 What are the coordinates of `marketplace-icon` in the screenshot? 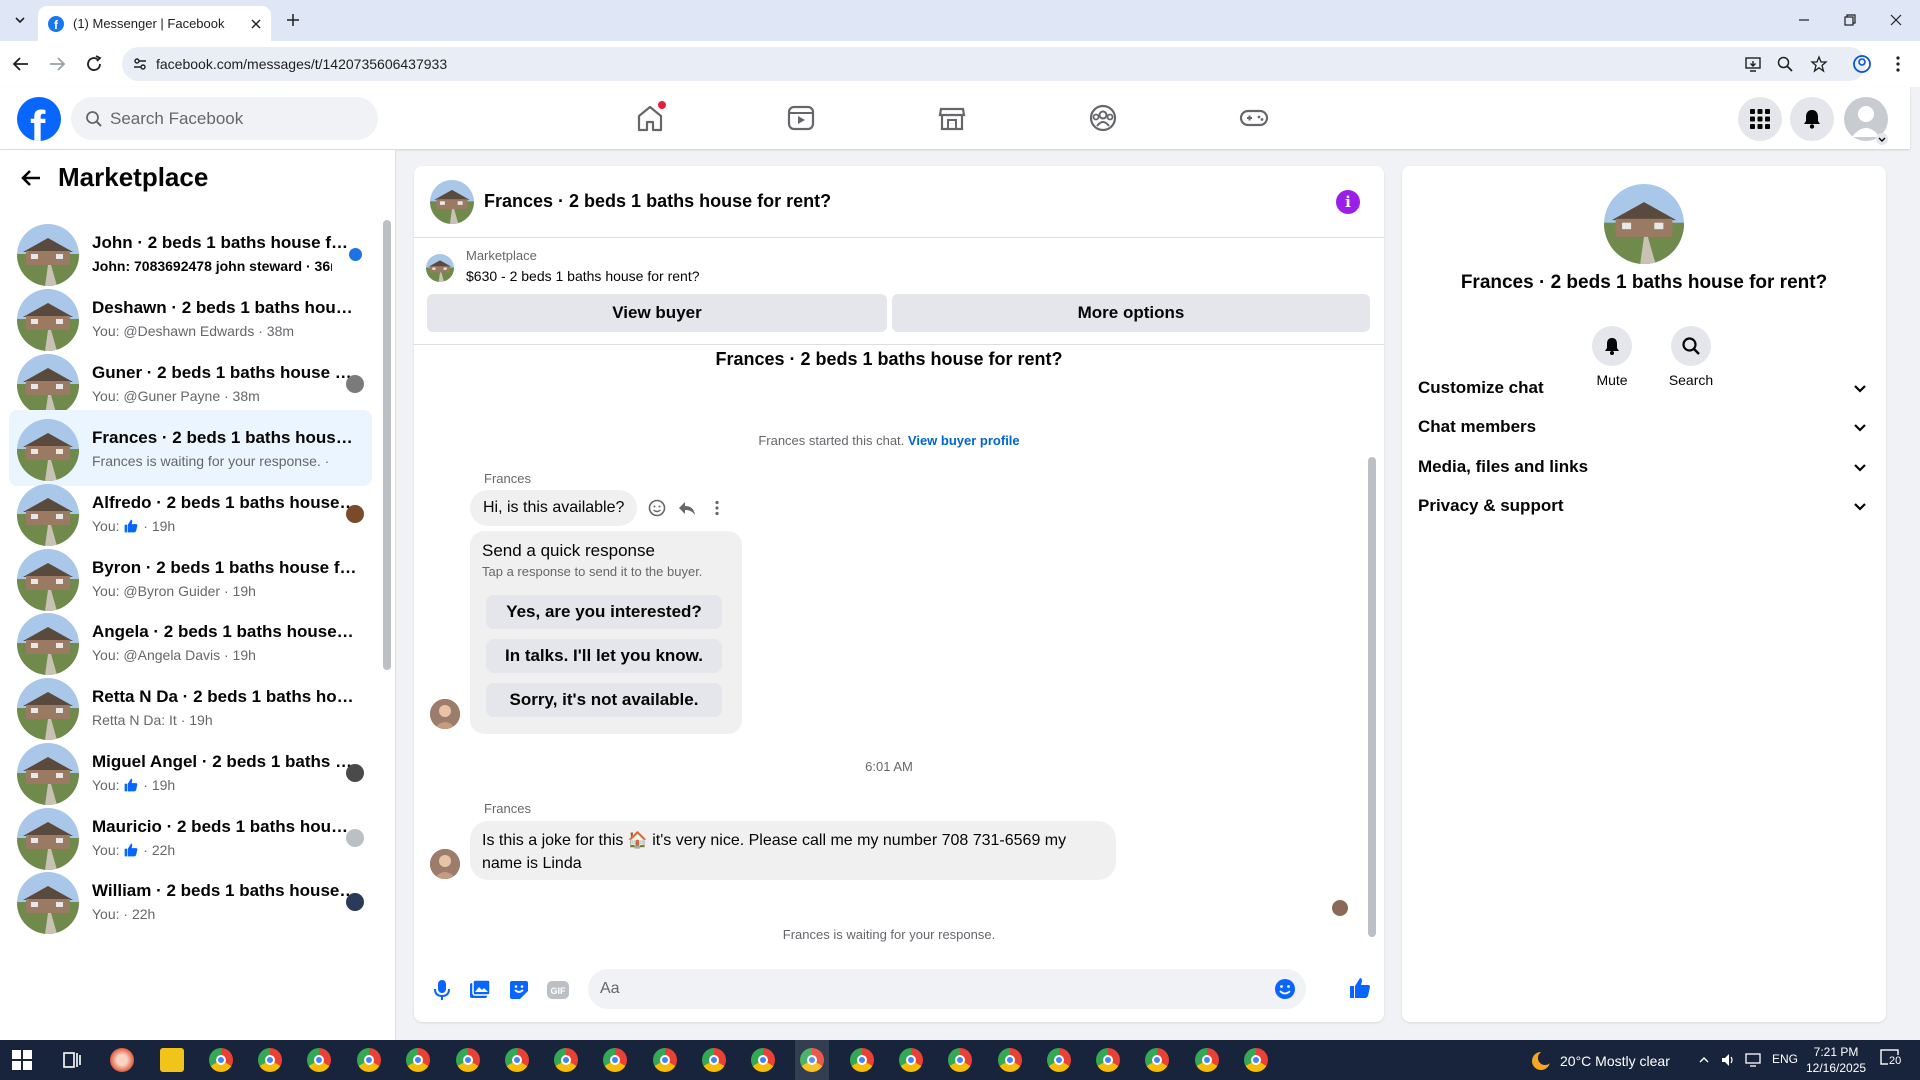 It's located at (952, 118).